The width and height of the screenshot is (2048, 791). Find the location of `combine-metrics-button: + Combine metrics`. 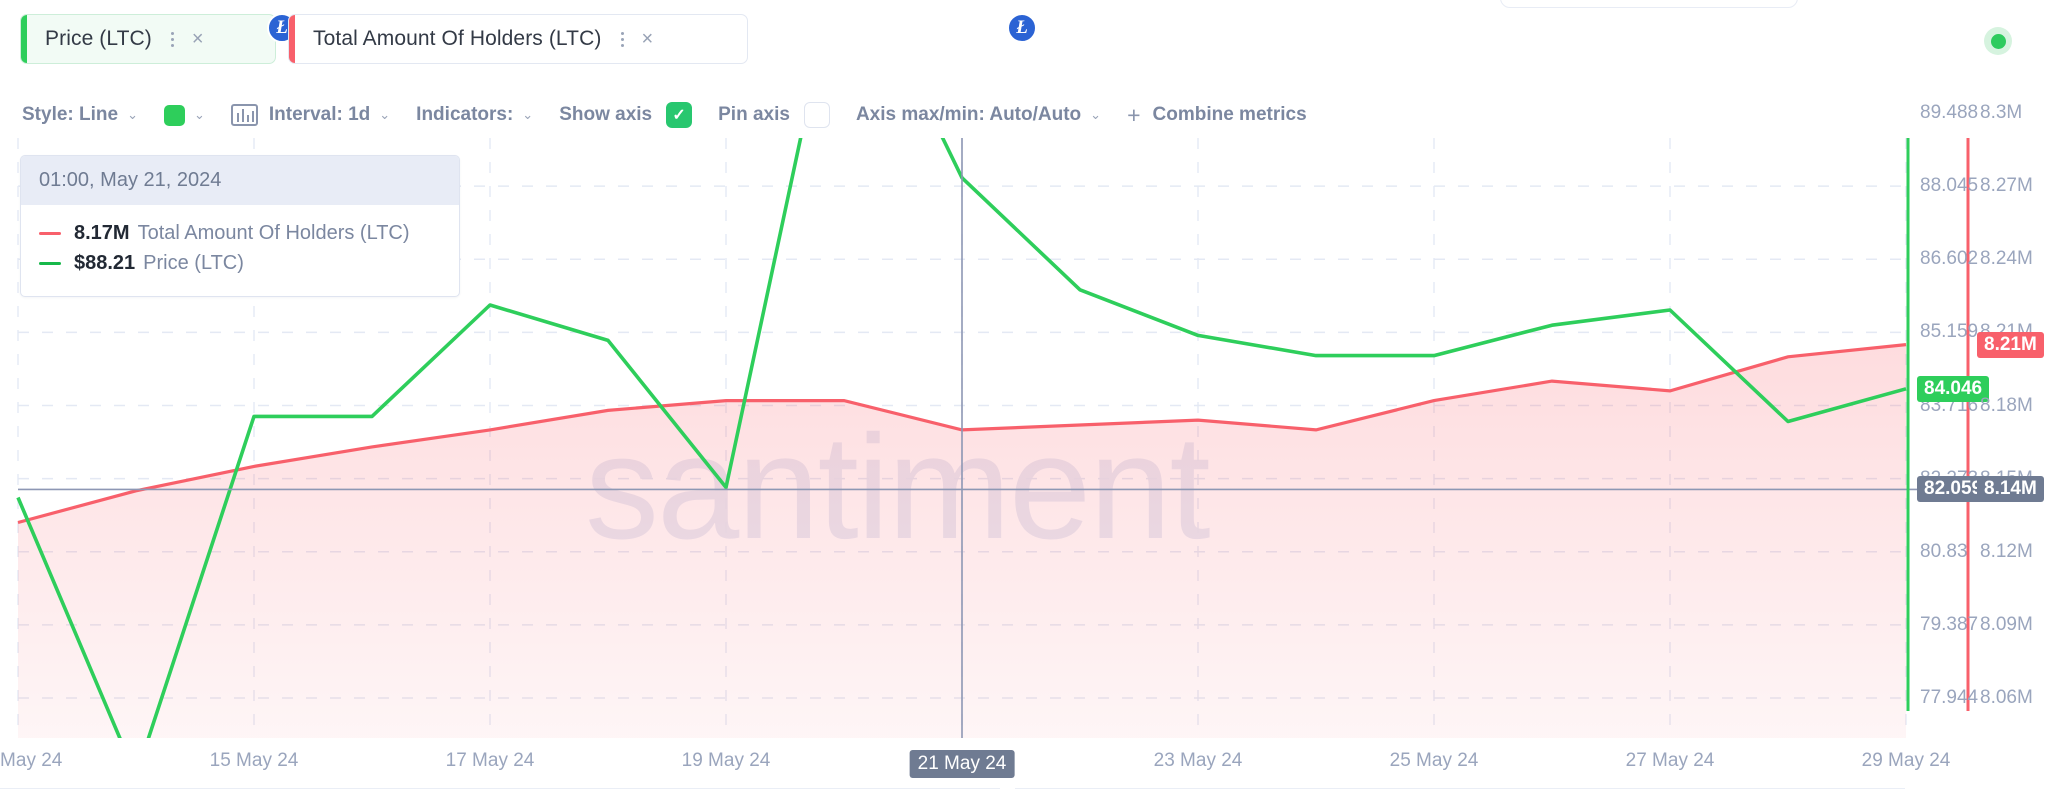

combine-metrics-button: + Combine metrics is located at coordinates (1217, 115).